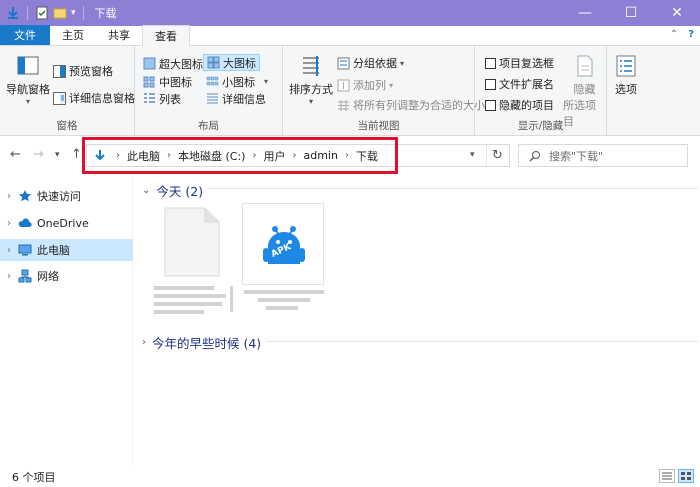  I want to click on collapse-ribbon-icon: ⌃, so click(674, 34).